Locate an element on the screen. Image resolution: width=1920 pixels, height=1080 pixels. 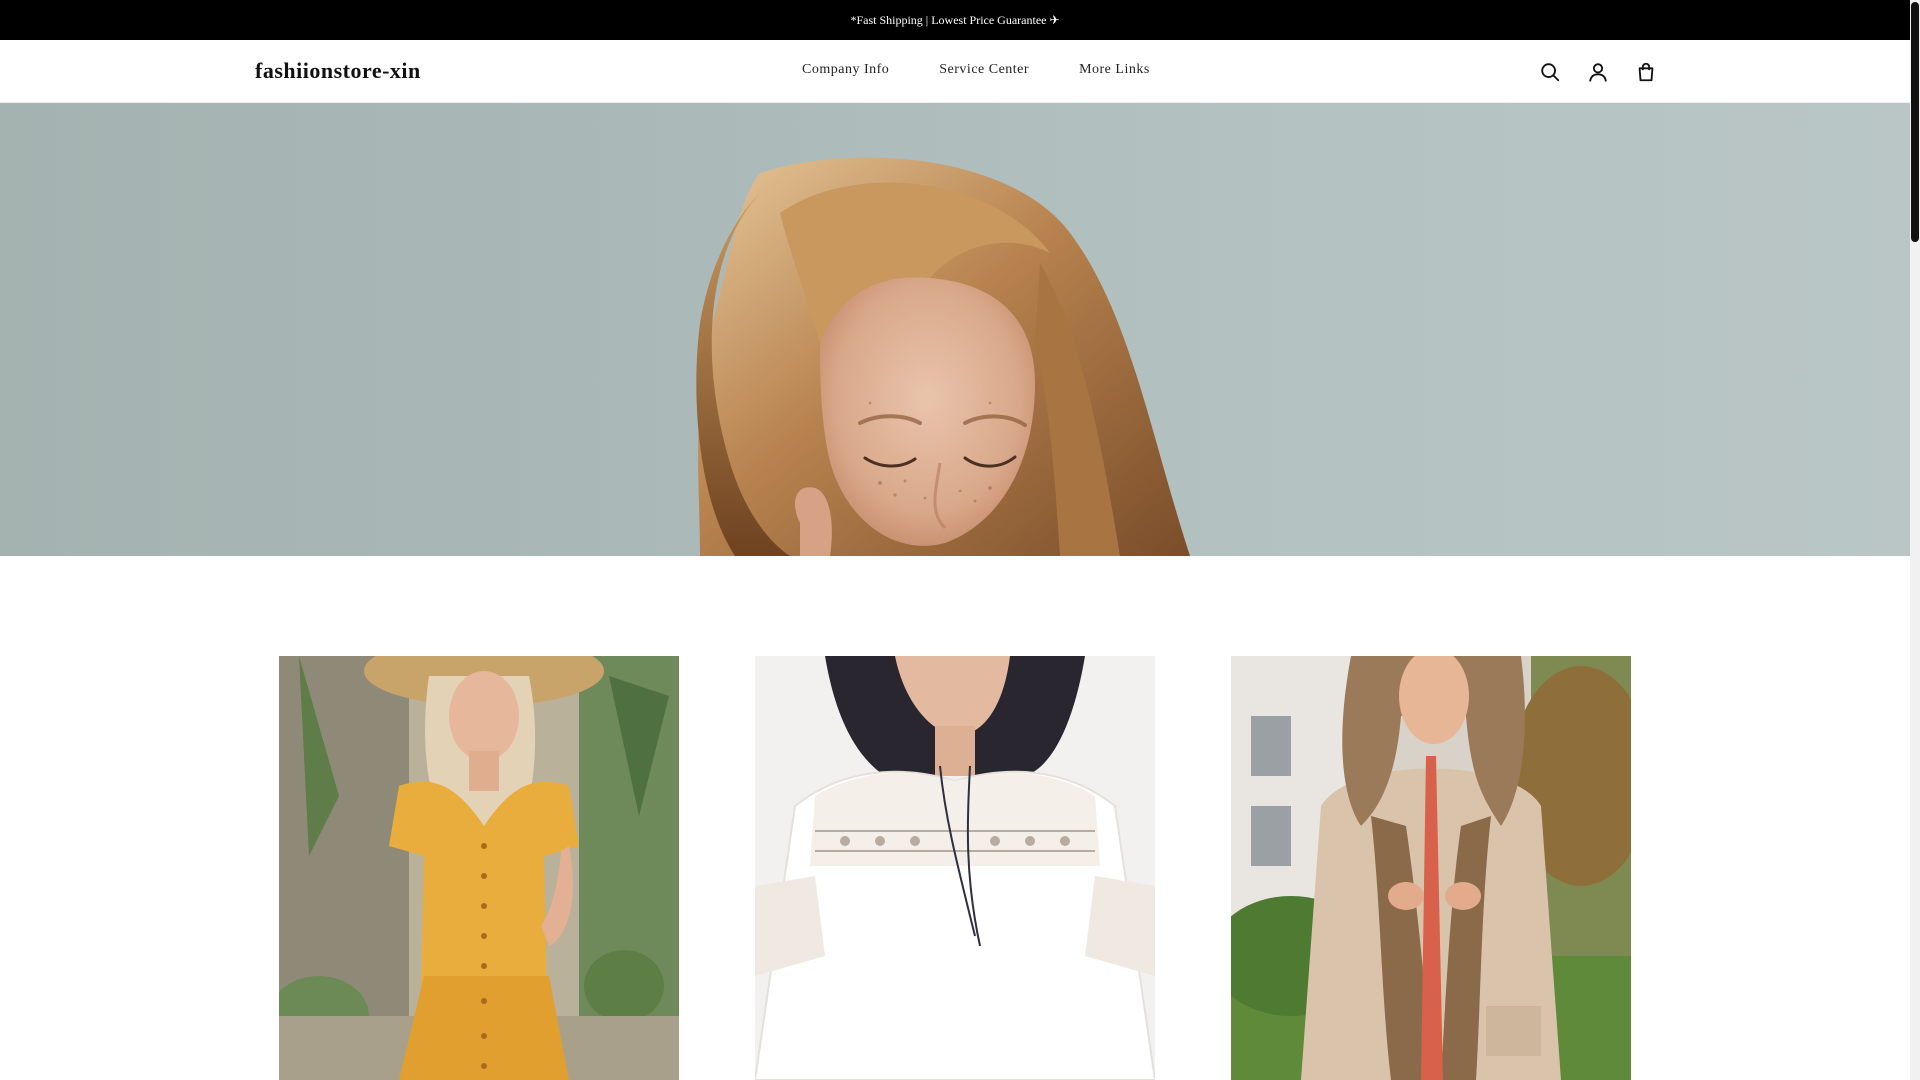
main-nav: Company Info Service Center More Links is located at coordinates (976, 70).